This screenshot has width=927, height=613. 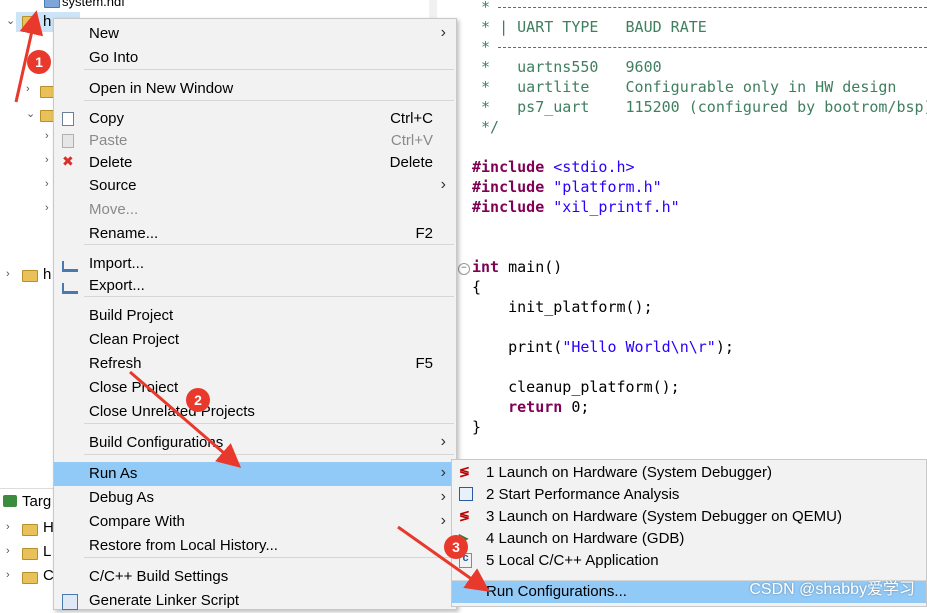 I want to click on annotation-badge-3: 3, so click(x=456, y=547).